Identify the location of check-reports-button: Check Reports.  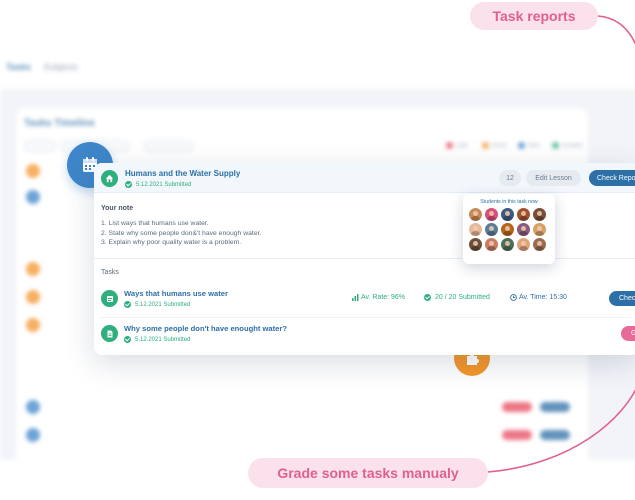
(612, 178).